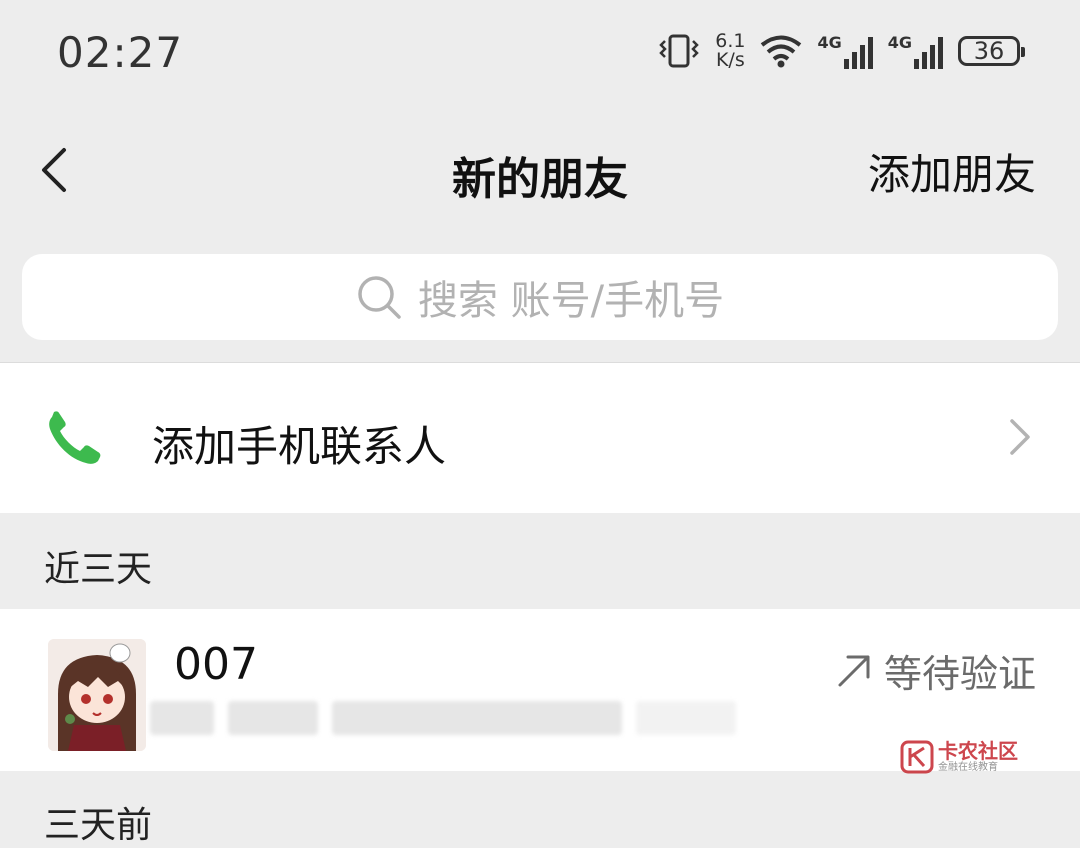  Describe the element at coordinates (679, 51) in the screenshot. I see `vibrate-icon` at that location.